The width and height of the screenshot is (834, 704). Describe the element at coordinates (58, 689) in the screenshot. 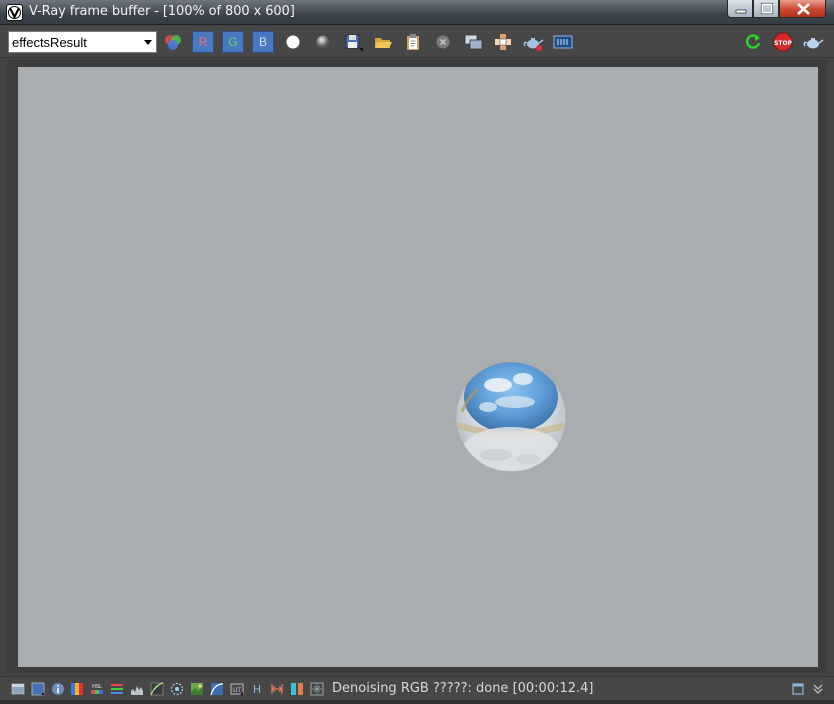

I see `info-icon` at that location.